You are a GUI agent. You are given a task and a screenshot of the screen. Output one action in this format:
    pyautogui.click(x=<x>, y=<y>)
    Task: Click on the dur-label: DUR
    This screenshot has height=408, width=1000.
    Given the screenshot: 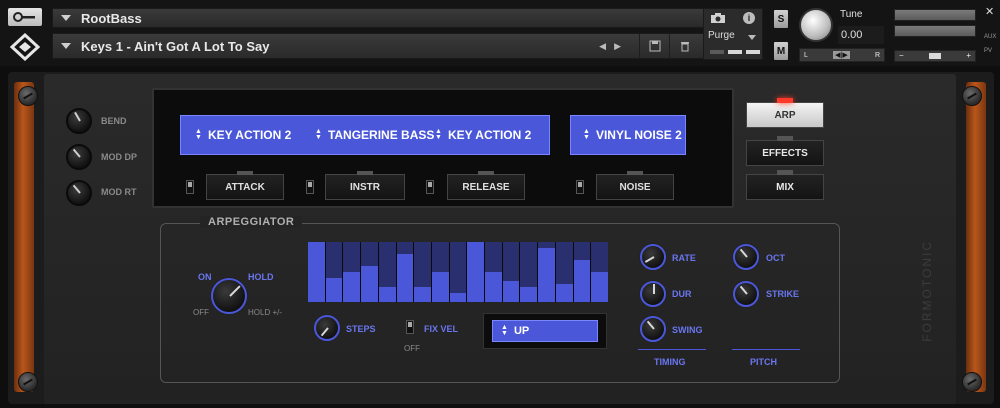 What is the action you would take?
    pyautogui.click(x=682, y=294)
    